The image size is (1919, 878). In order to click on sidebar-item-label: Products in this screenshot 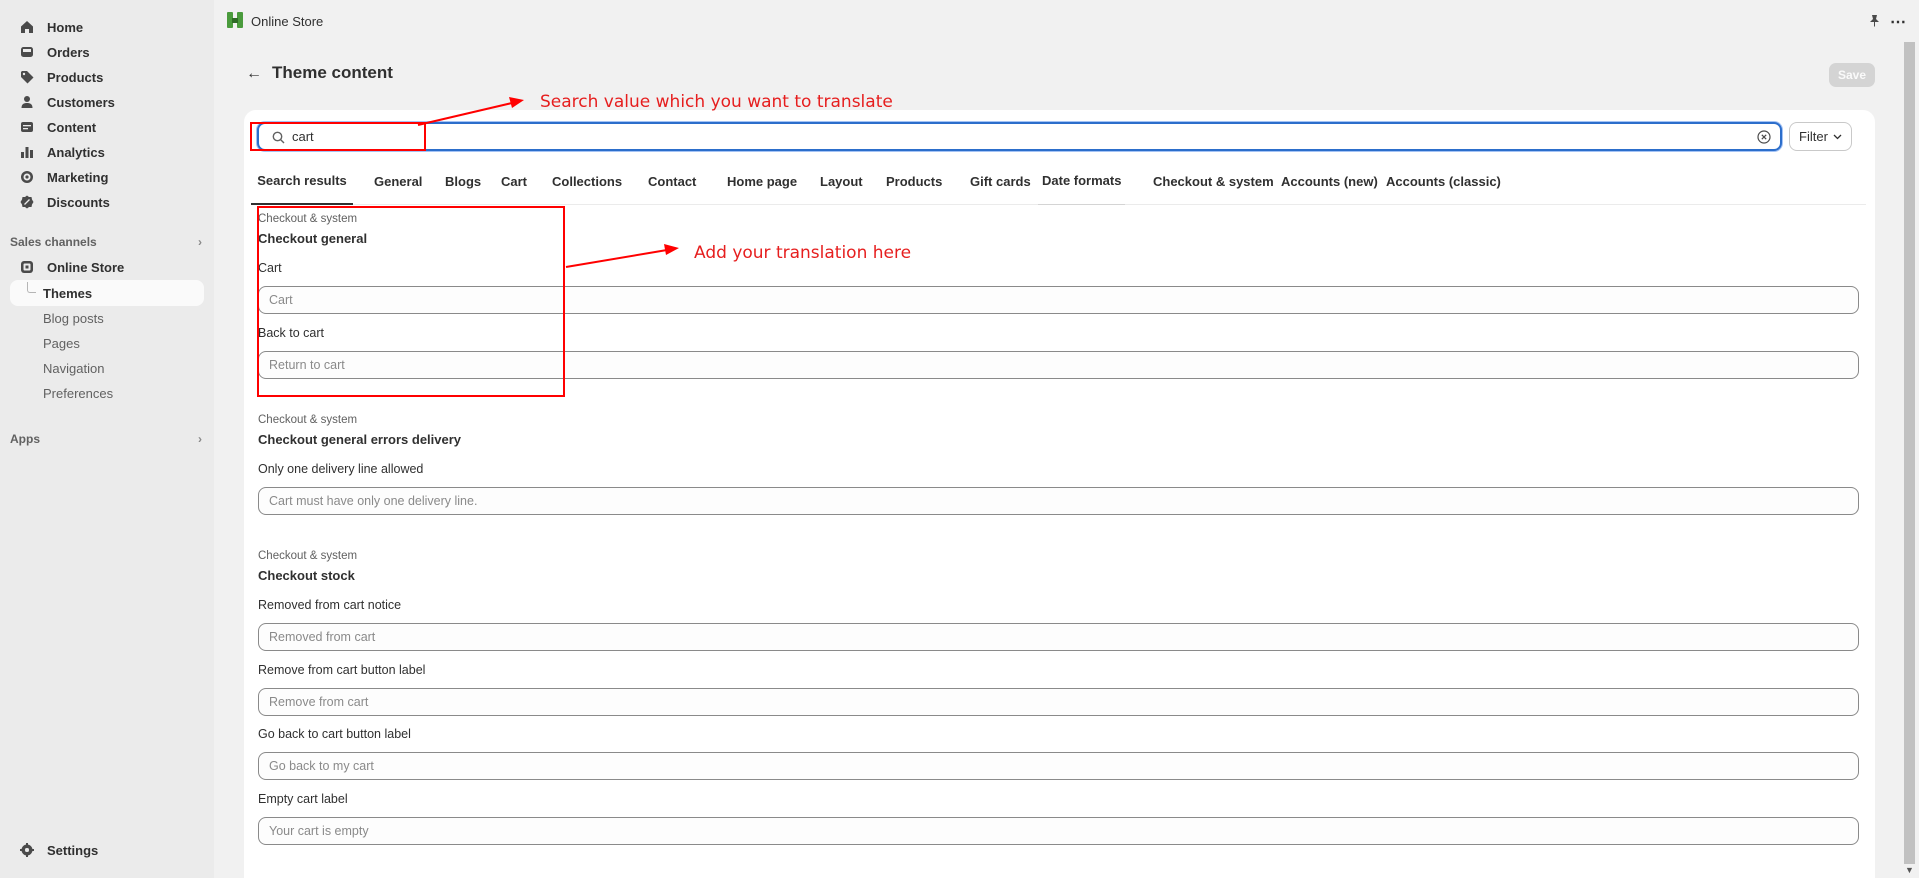, I will do `click(75, 77)`.